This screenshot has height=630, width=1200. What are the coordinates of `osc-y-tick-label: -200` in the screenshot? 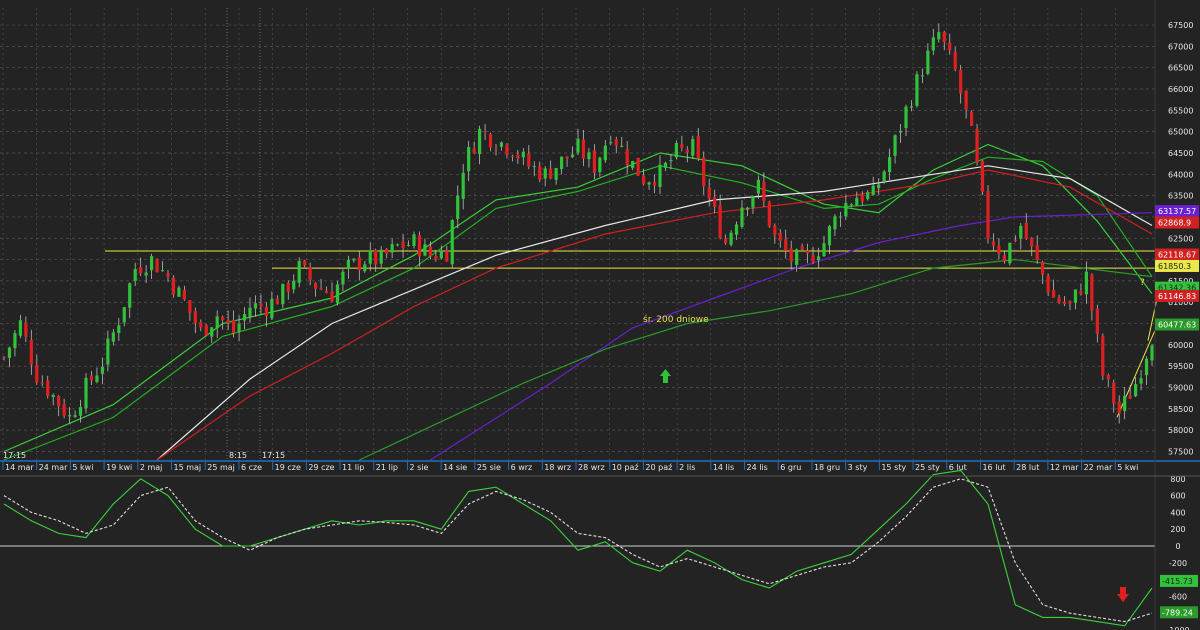 It's located at (1178, 563).